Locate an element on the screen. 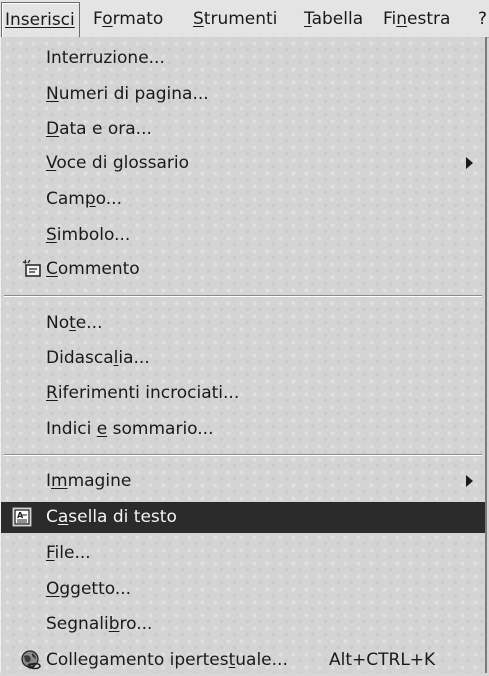  menu-finestra: Finestra is located at coordinates (416, 19).